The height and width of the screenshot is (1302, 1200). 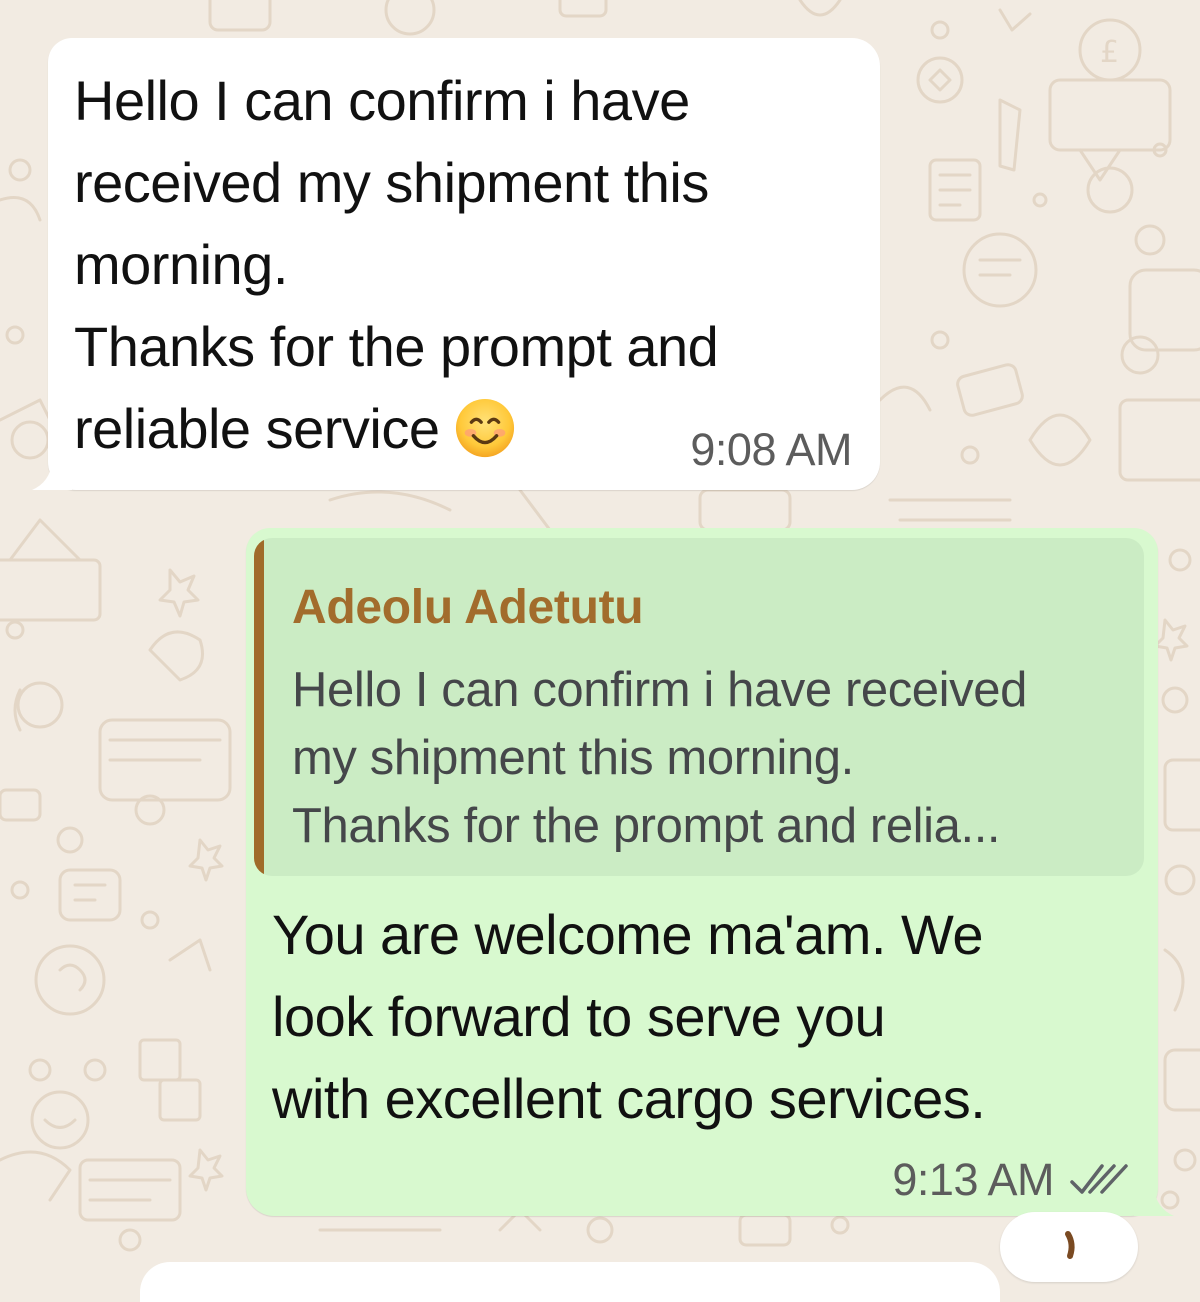 I want to click on incoming-bubble-tail, so click(x=52, y=476).